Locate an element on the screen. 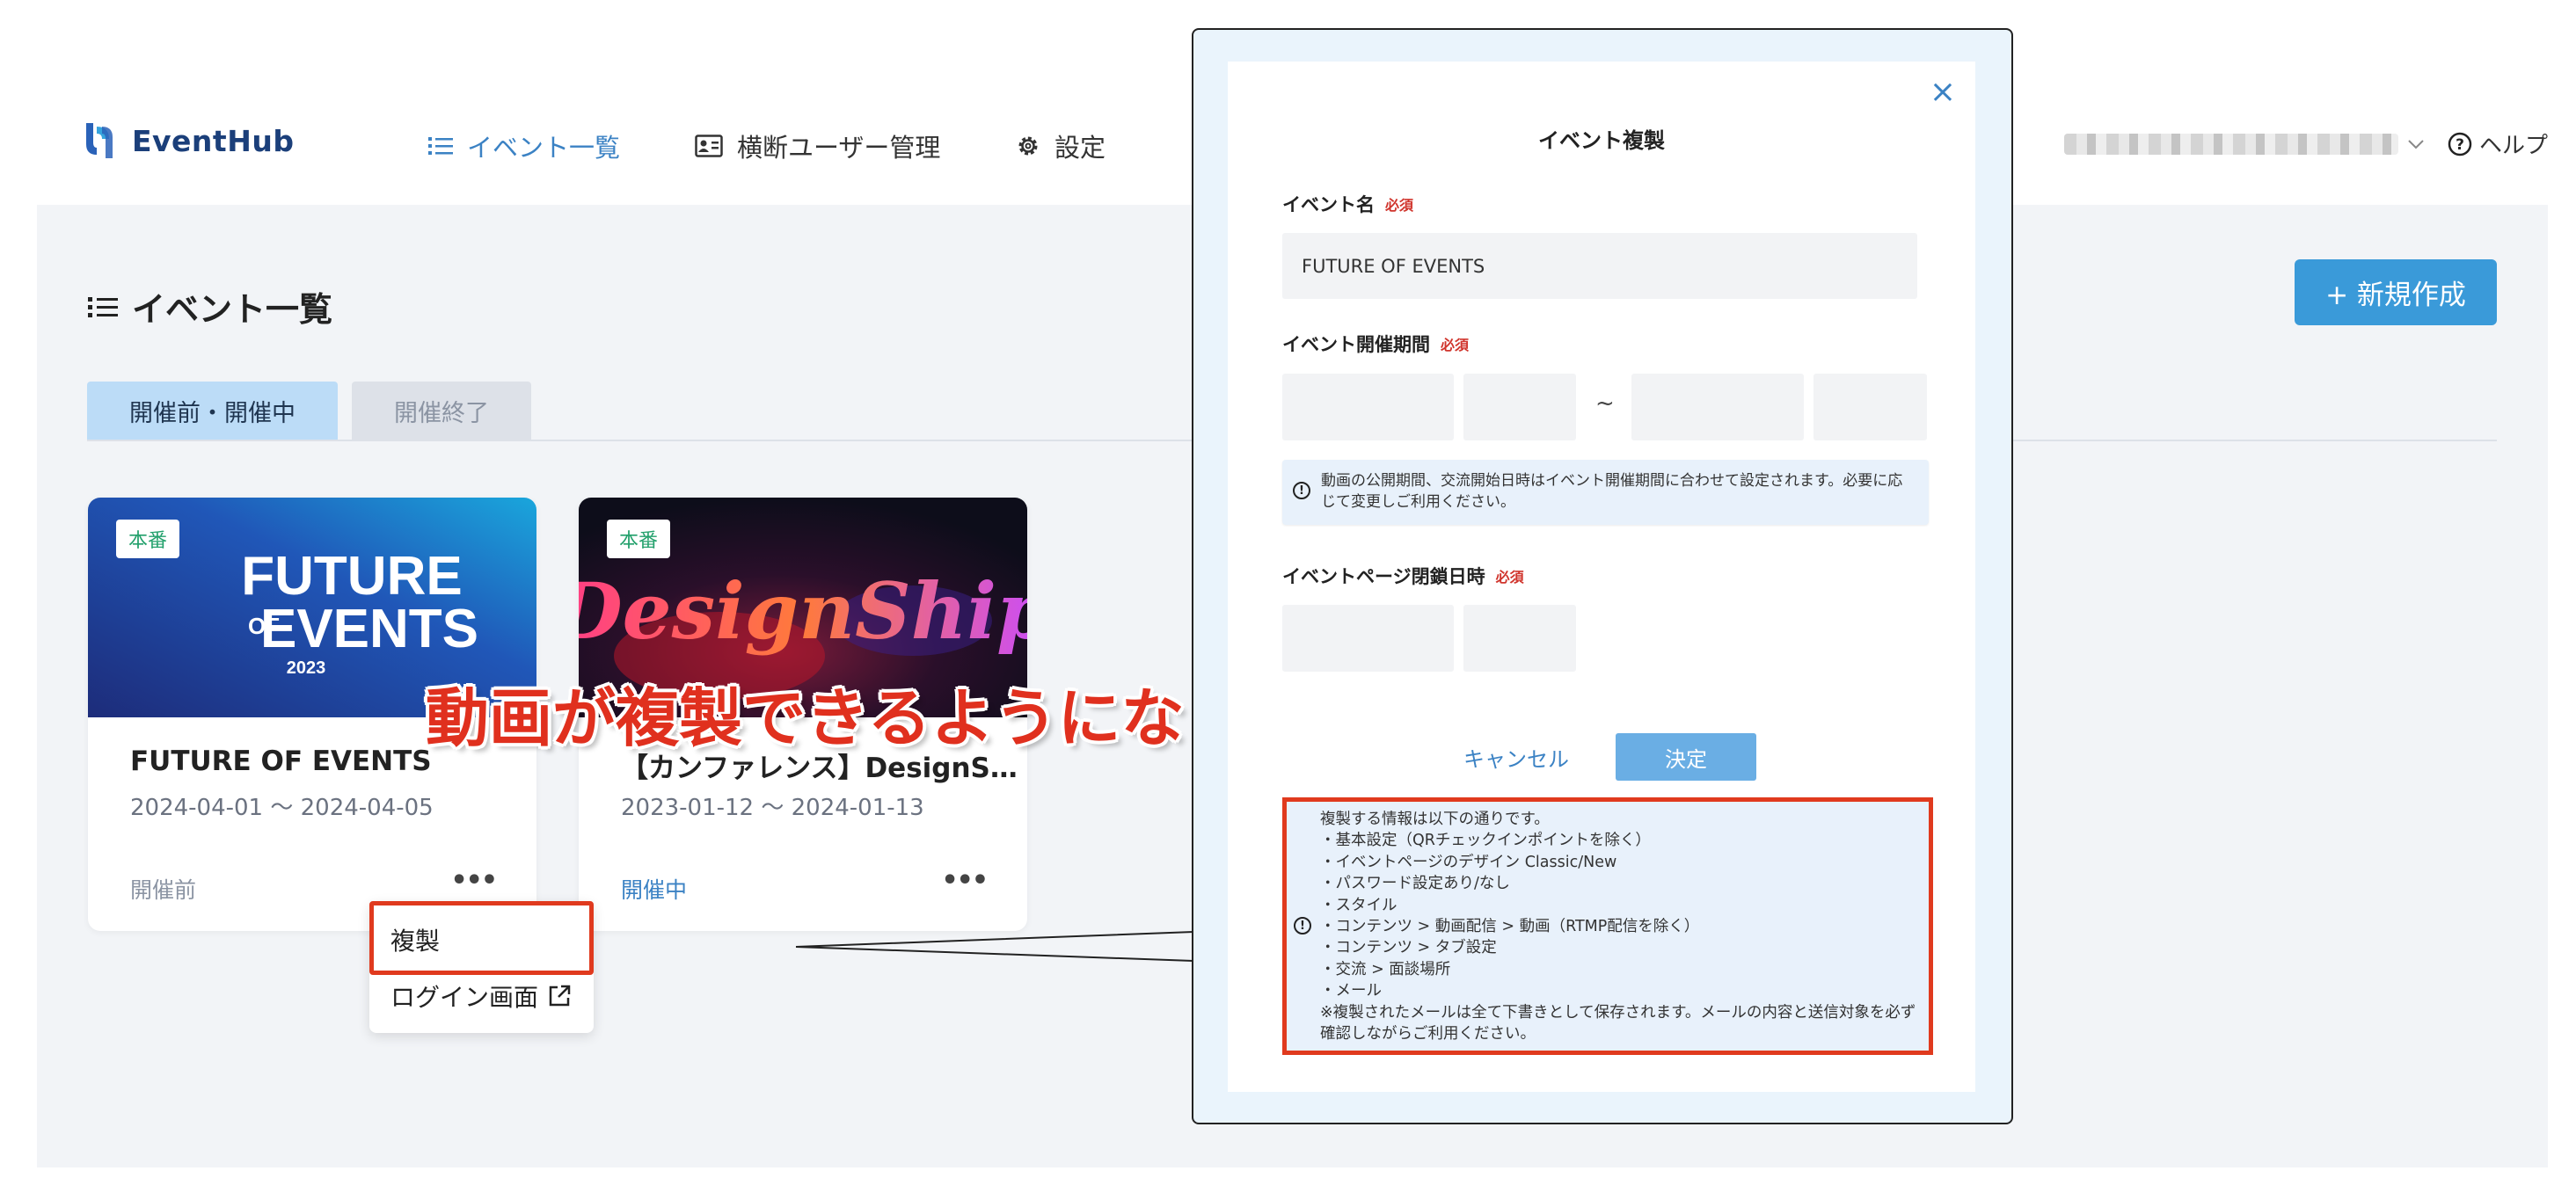  header-user-area: ? ヘルプ is located at coordinates (2305, 143).